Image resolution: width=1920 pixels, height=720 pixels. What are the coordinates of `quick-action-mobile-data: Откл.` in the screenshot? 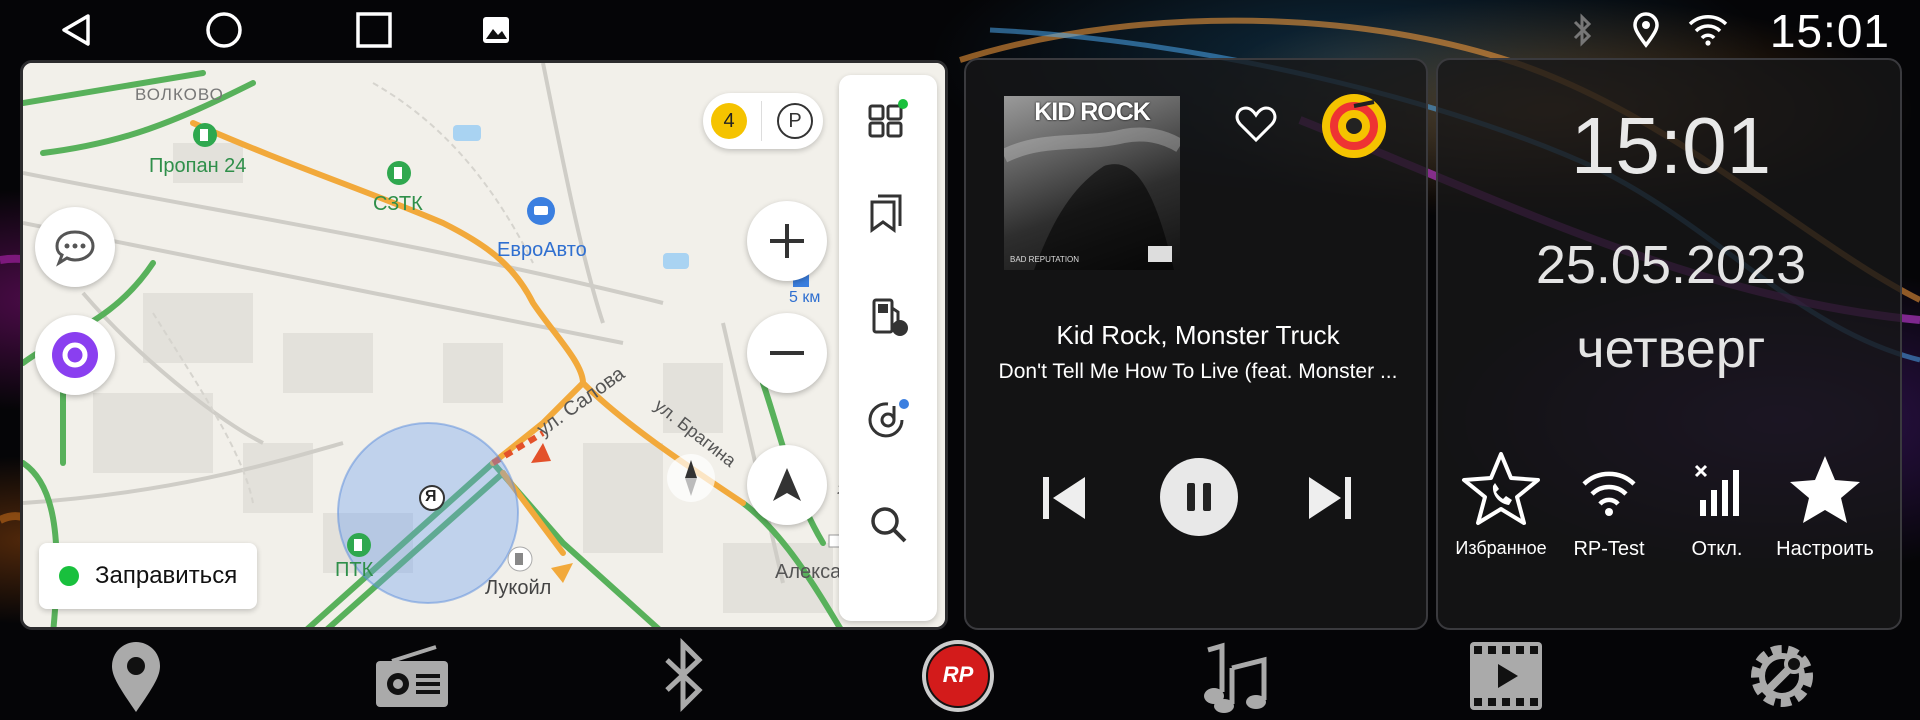 It's located at (1717, 505).